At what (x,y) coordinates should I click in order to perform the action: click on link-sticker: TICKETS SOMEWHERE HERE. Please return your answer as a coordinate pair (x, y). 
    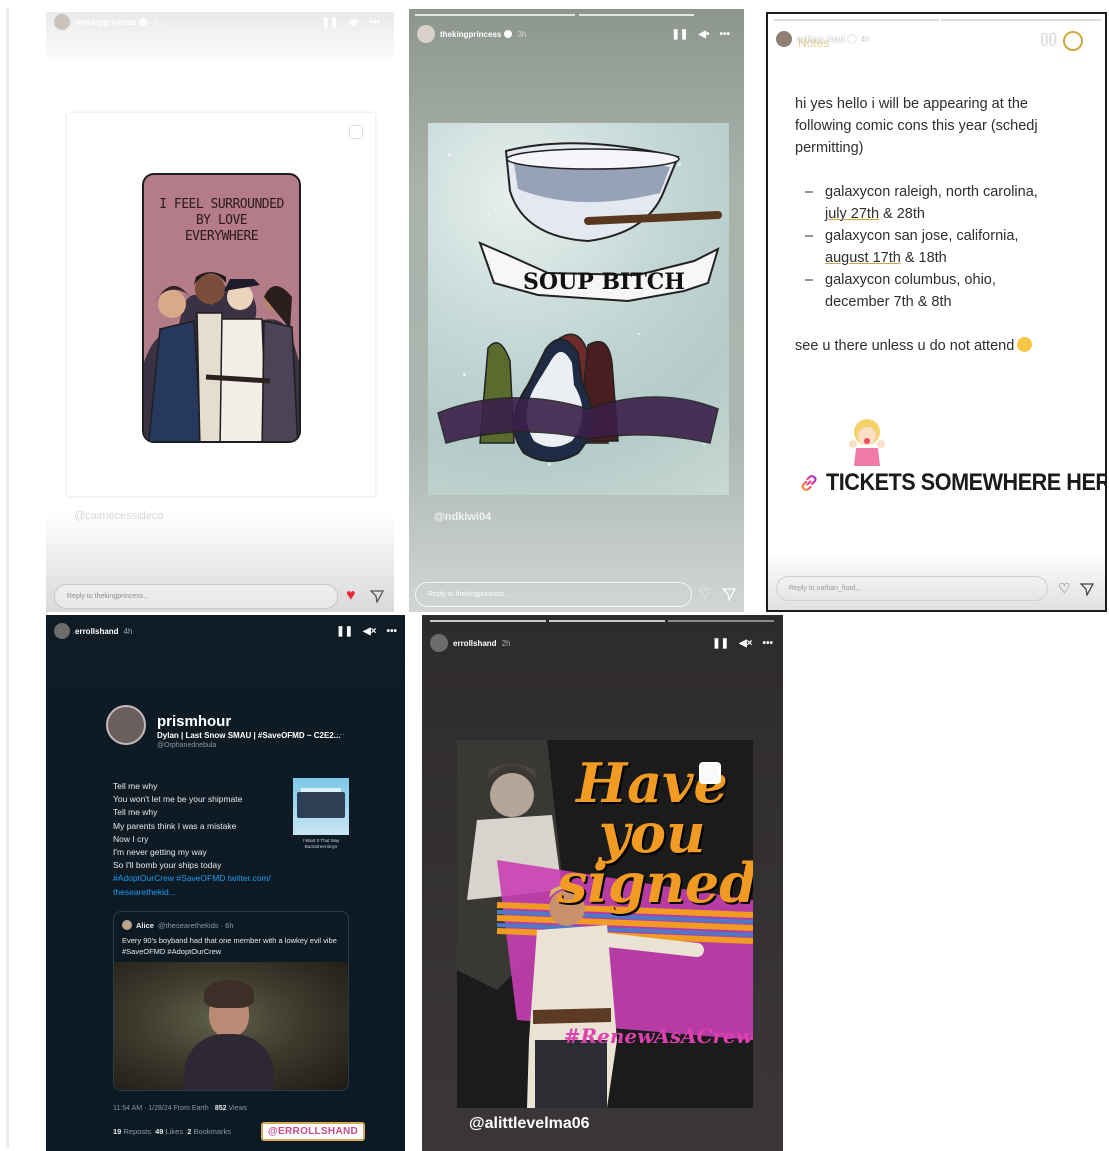
    Looking at the image, I should click on (953, 483).